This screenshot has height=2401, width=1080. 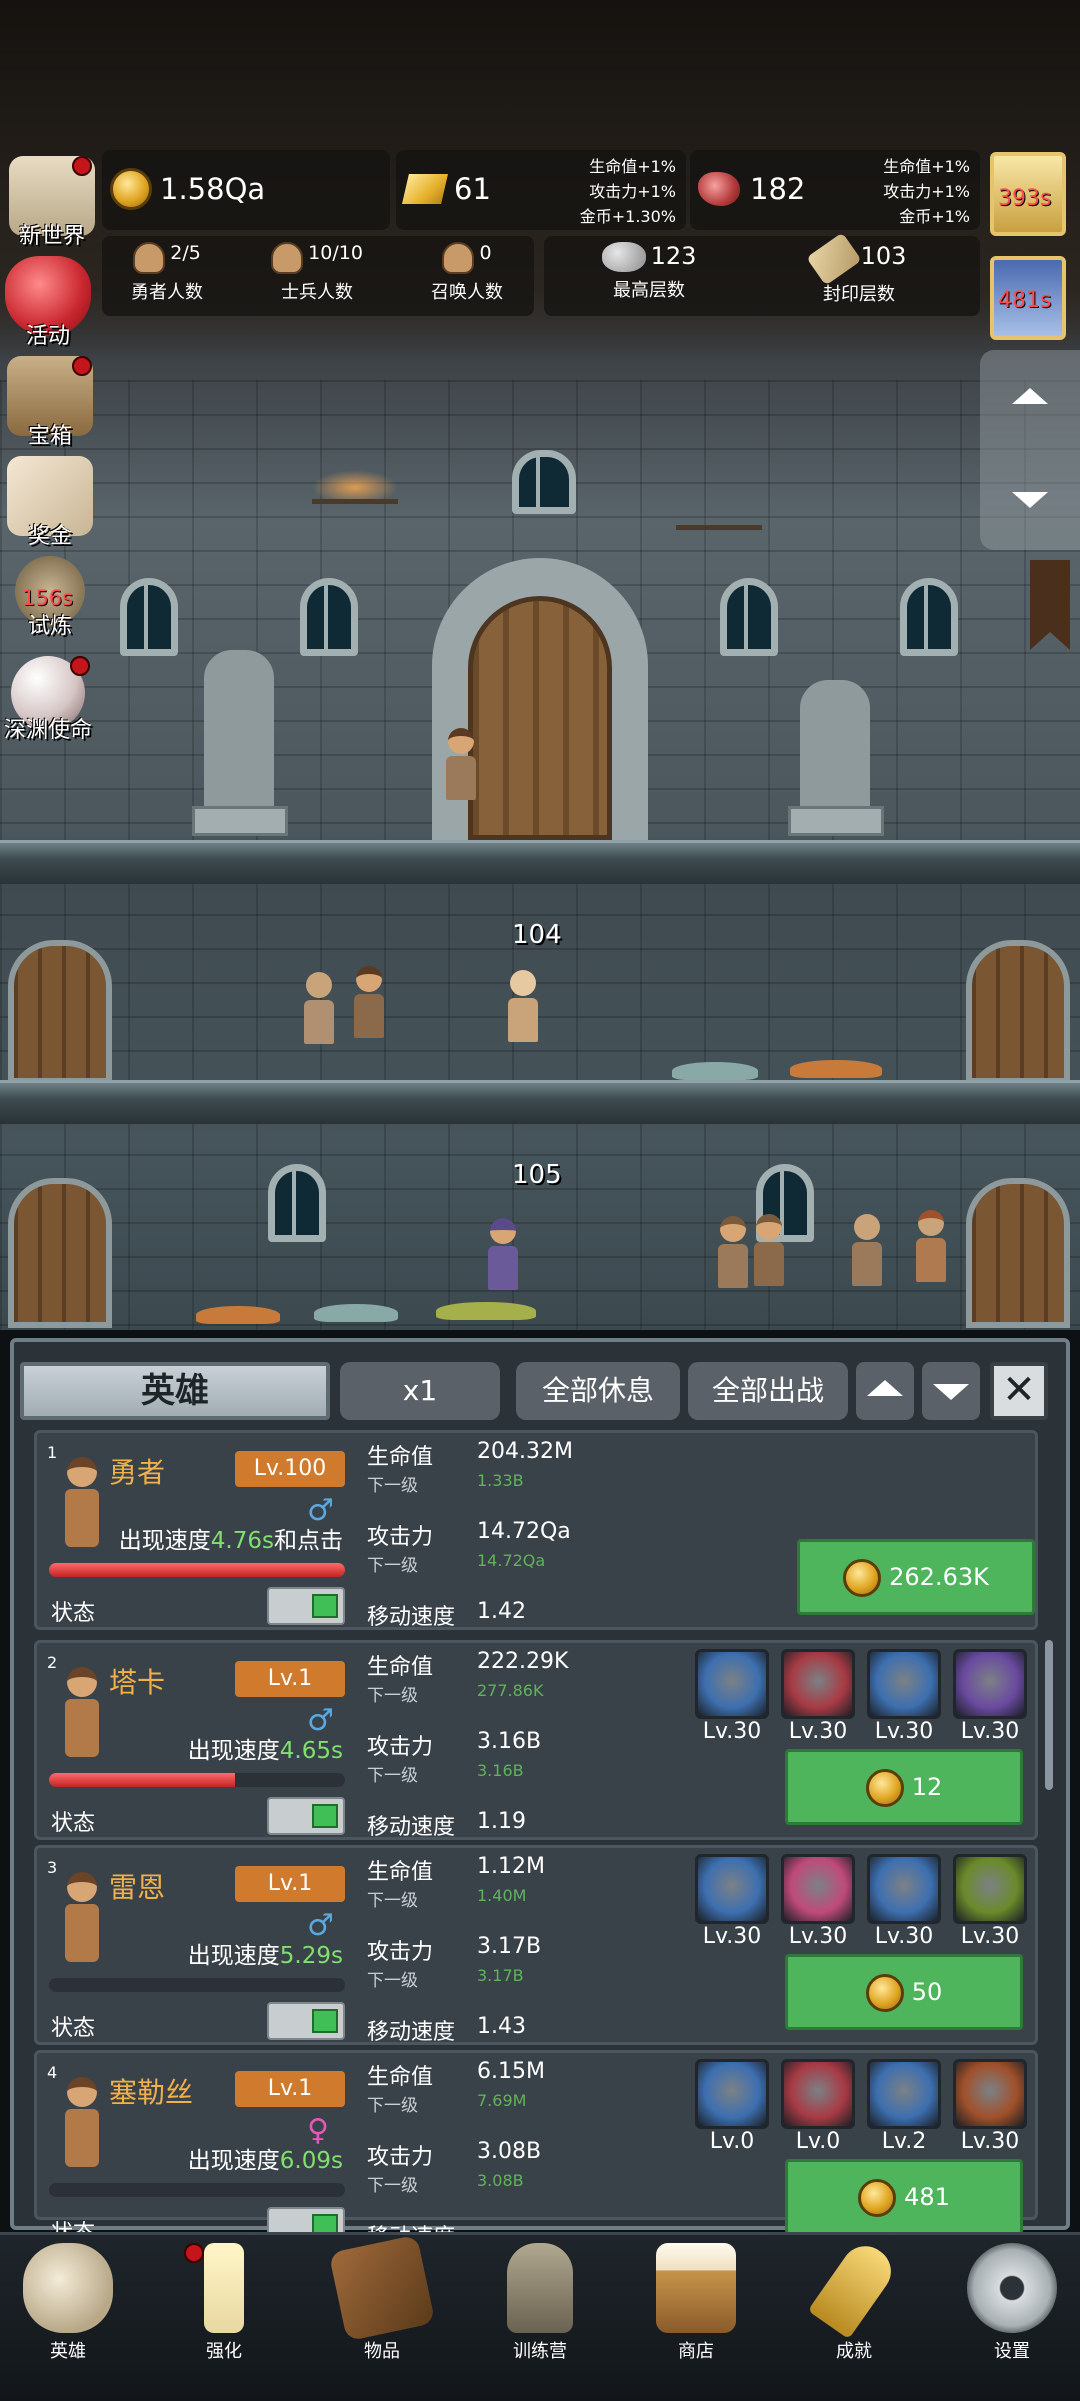 What do you see at coordinates (175, 1391) in the screenshot?
I see `tab-heroes: 英雄` at bounding box center [175, 1391].